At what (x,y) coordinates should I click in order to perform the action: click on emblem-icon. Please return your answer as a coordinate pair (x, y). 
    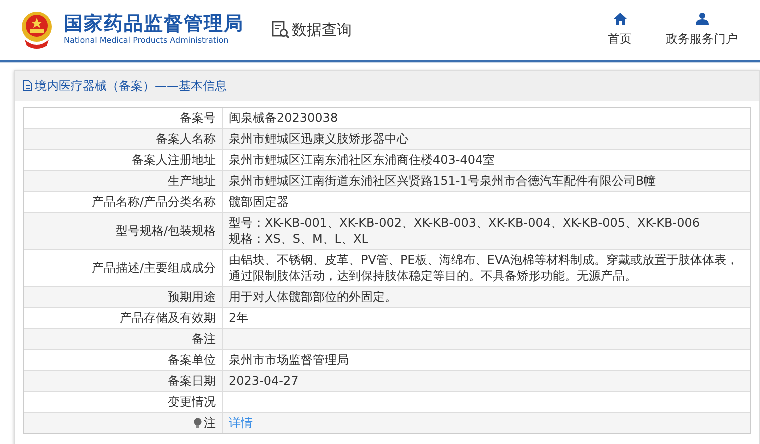
    Looking at the image, I should click on (37, 30).